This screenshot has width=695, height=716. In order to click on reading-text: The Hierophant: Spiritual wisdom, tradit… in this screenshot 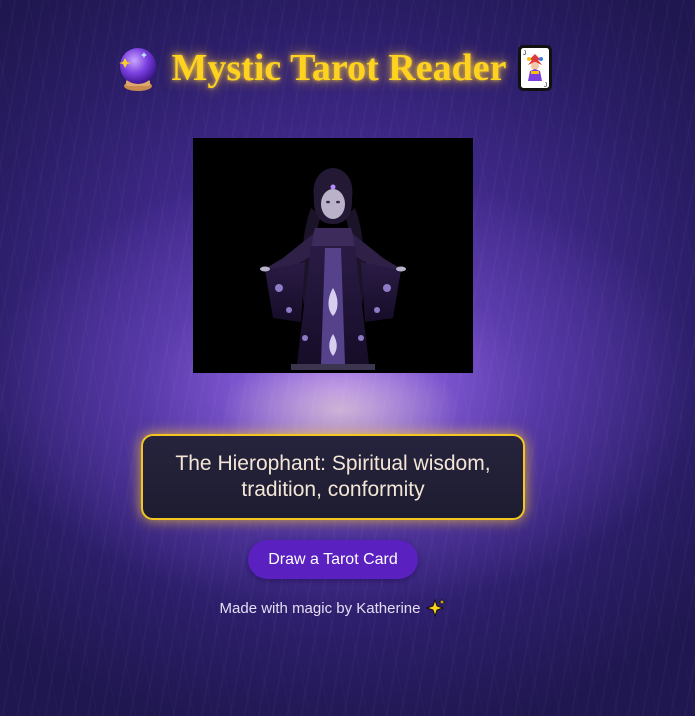, I will do `click(333, 476)`.